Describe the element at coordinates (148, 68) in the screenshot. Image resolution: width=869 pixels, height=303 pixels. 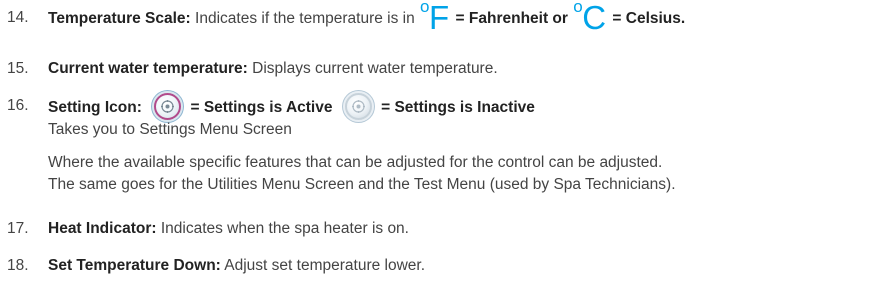
I see `item-term: Current water temperature:` at that location.